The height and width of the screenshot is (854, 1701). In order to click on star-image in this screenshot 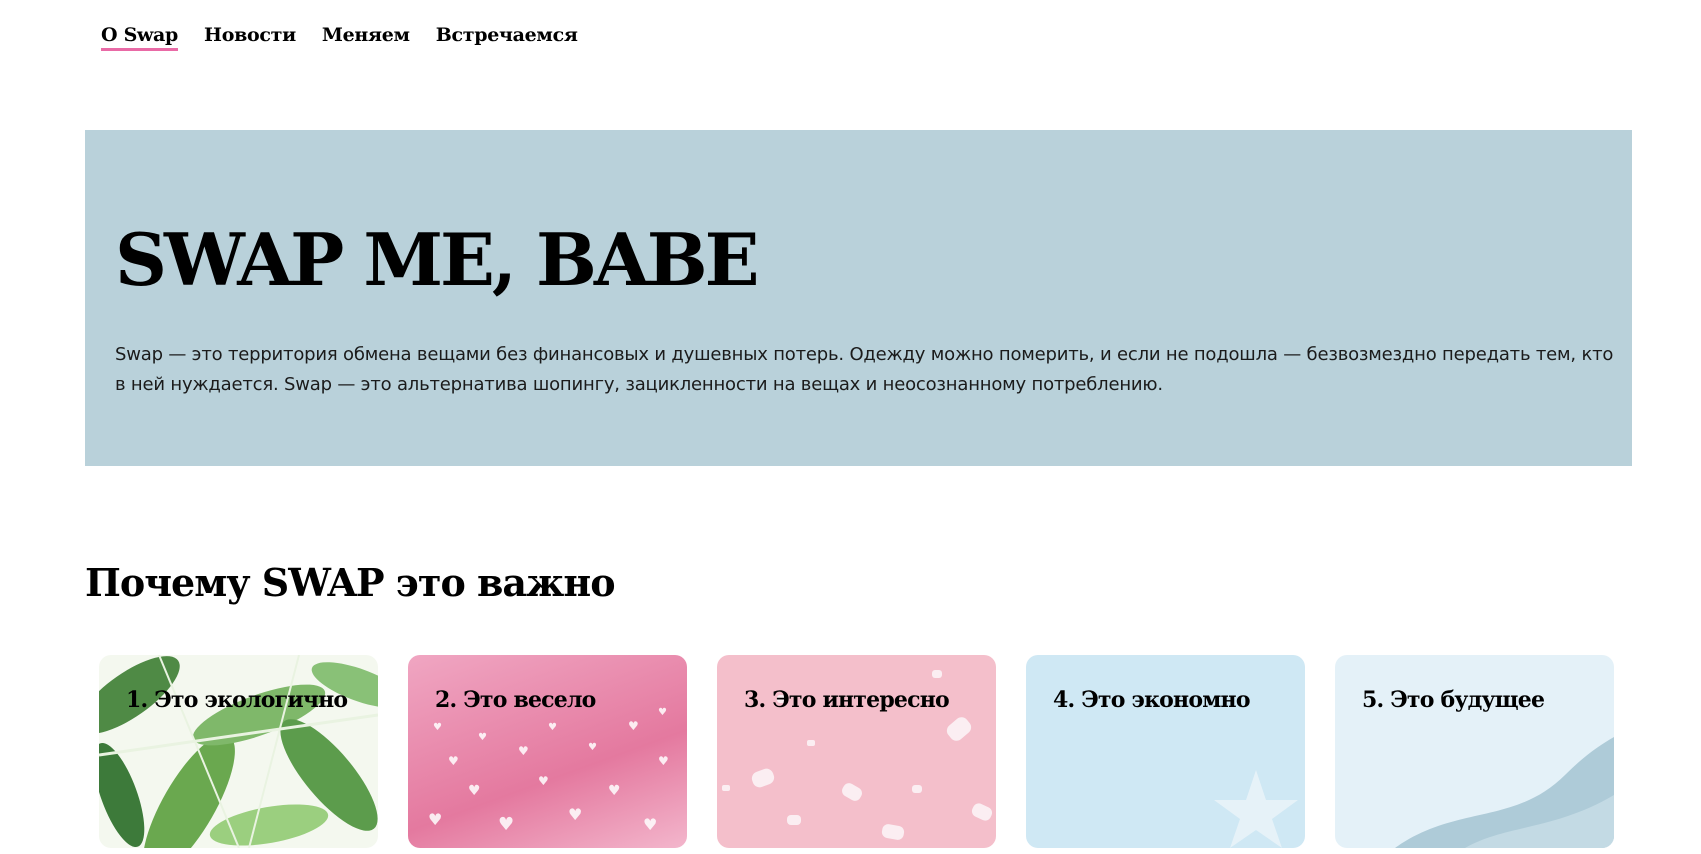, I will do `click(1256, 809)`.